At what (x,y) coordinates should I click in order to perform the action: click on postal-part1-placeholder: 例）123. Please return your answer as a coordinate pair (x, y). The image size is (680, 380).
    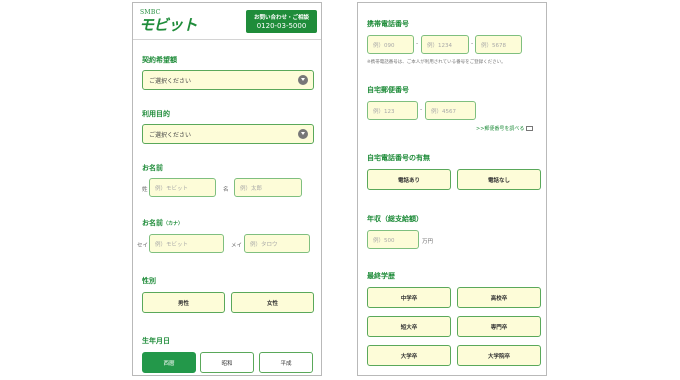
    Looking at the image, I should click on (384, 112).